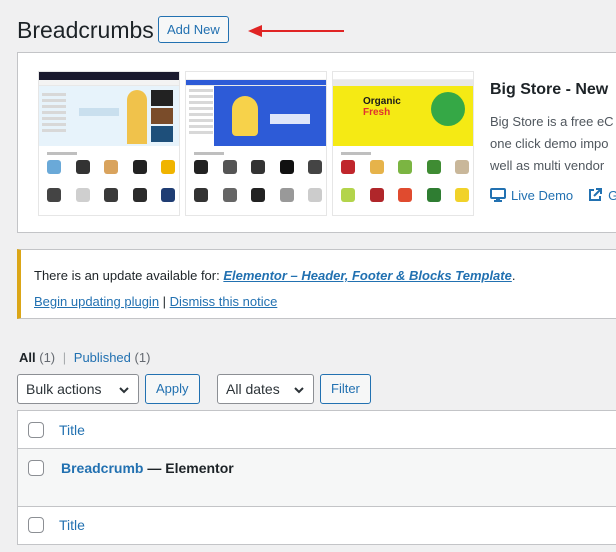 This screenshot has height=552, width=616. What do you see at coordinates (382, 101) in the screenshot?
I see `shot-text-organic: Organic` at bounding box center [382, 101].